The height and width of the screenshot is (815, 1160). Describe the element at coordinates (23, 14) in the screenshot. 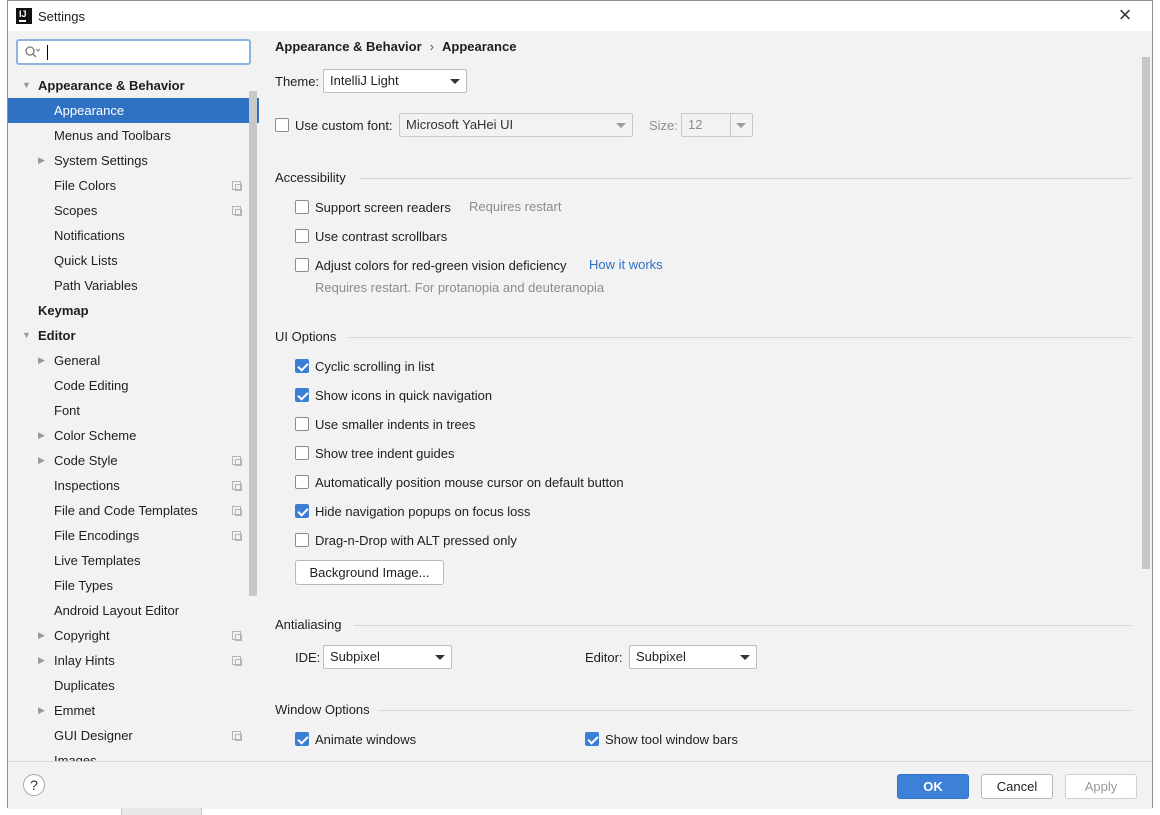

I see `app-icon-text: IJ` at that location.